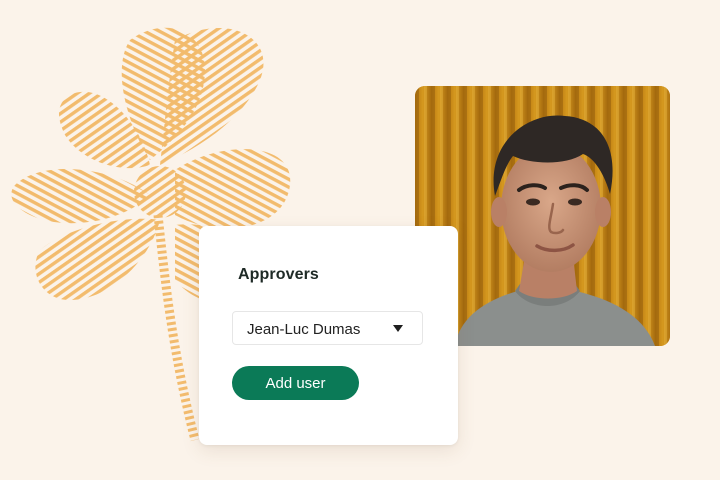 The width and height of the screenshot is (720, 480). What do you see at coordinates (398, 328) in the screenshot?
I see `caret-down-icon` at bounding box center [398, 328].